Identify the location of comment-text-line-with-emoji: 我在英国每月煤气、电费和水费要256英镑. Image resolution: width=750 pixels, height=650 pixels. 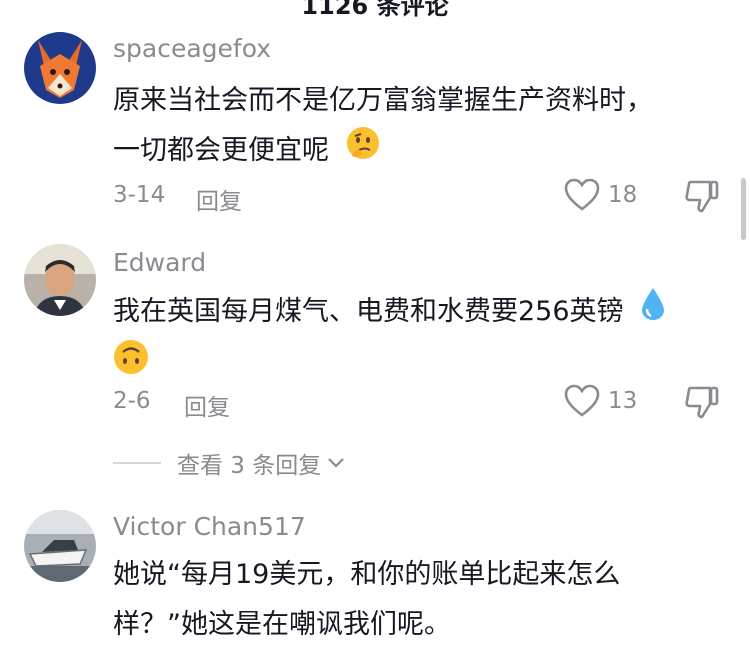
(413, 312).